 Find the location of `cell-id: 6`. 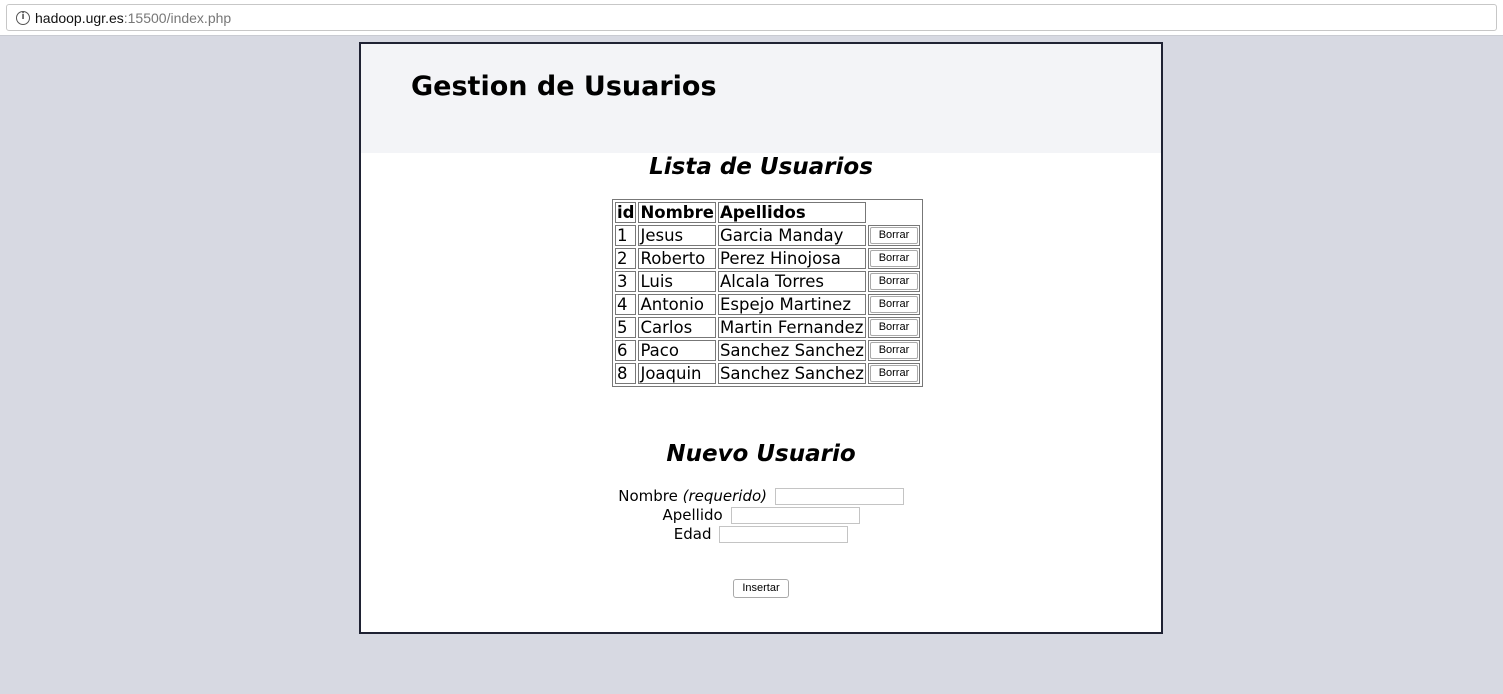

cell-id: 6 is located at coordinates (626, 350).